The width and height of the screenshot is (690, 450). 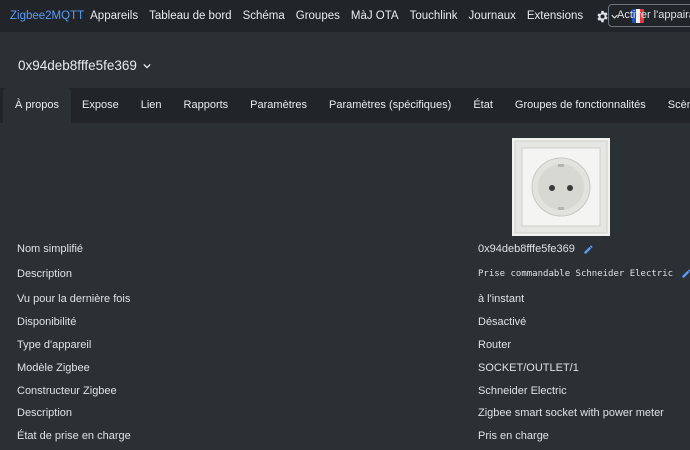 I want to click on info-label: Constructeur Zigbee, so click(x=67, y=391).